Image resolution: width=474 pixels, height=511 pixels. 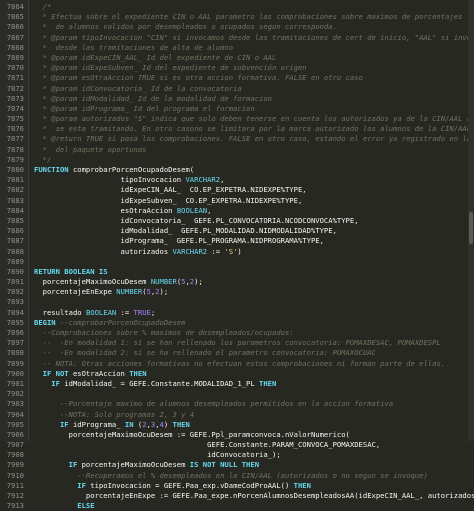 I want to click on code-line: 7908 idConvocatoria_);, so click(x=237, y=455).